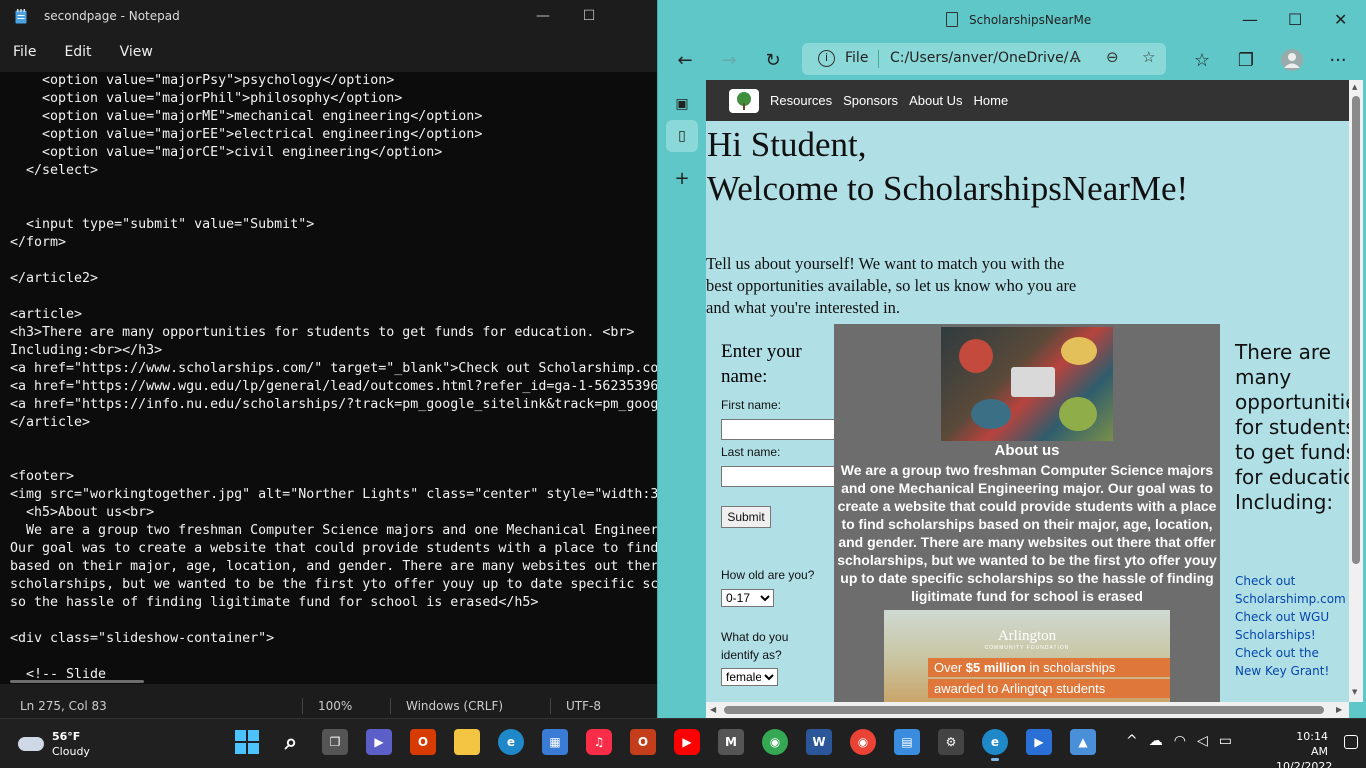 The width and height of the screenshot is (1366, 768). Describe the element at coordinates (1290, 590) in the screenshot. I see `link-scholarships: Check out Scholarshimp.com` at that location.